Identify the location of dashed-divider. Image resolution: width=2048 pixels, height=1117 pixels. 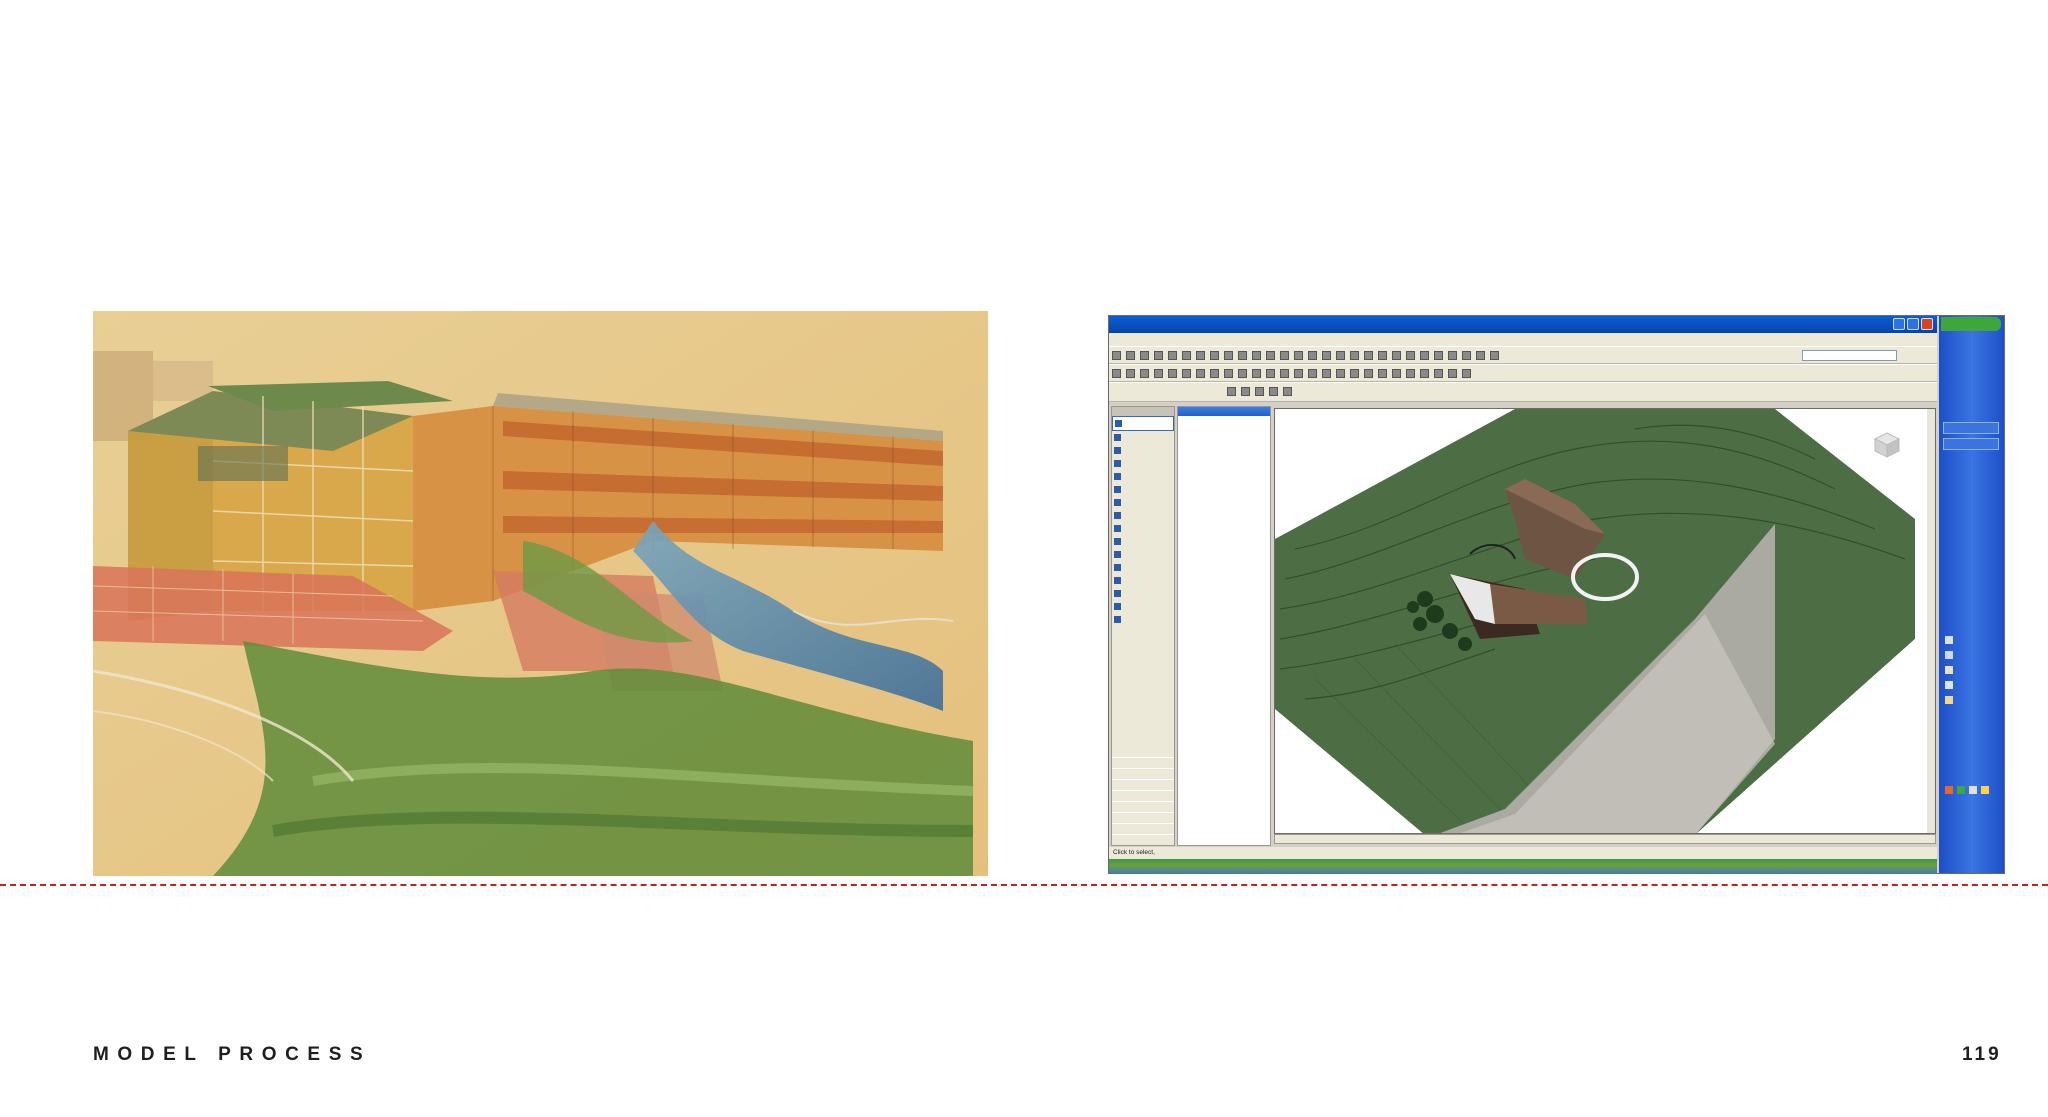
(1024, 885).